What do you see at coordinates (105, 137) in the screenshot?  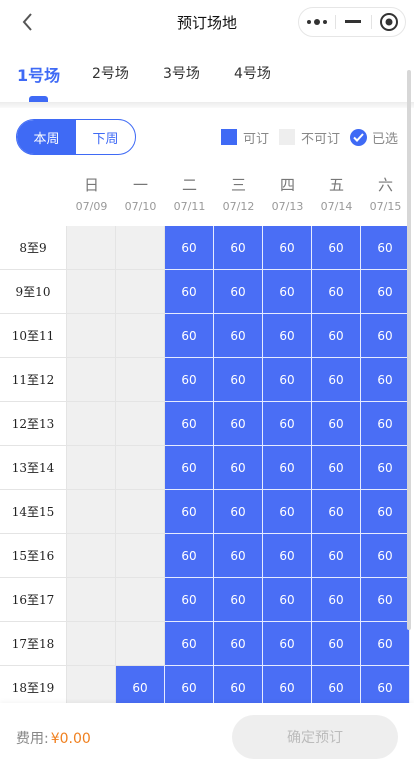 I see `next-week-button: 下周` at bounding box center [105, 137].